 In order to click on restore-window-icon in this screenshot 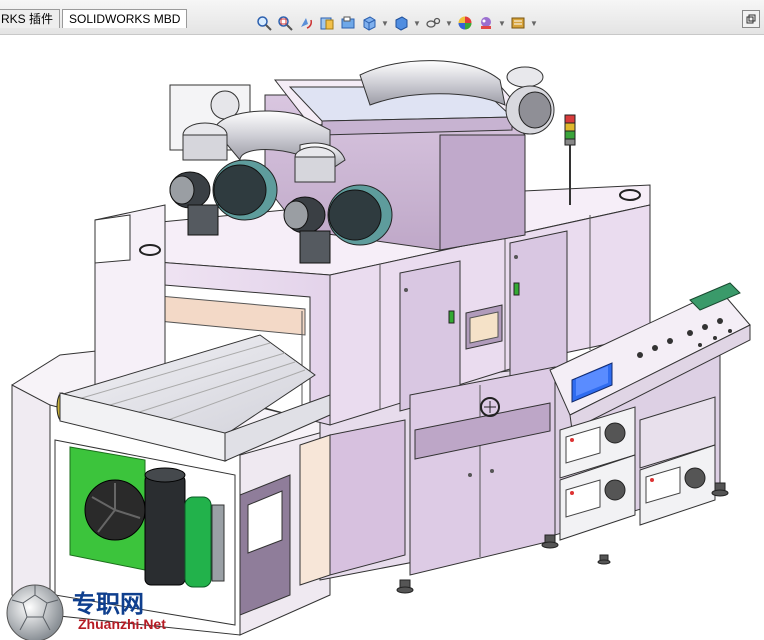, I will do `click(751, 19)`.